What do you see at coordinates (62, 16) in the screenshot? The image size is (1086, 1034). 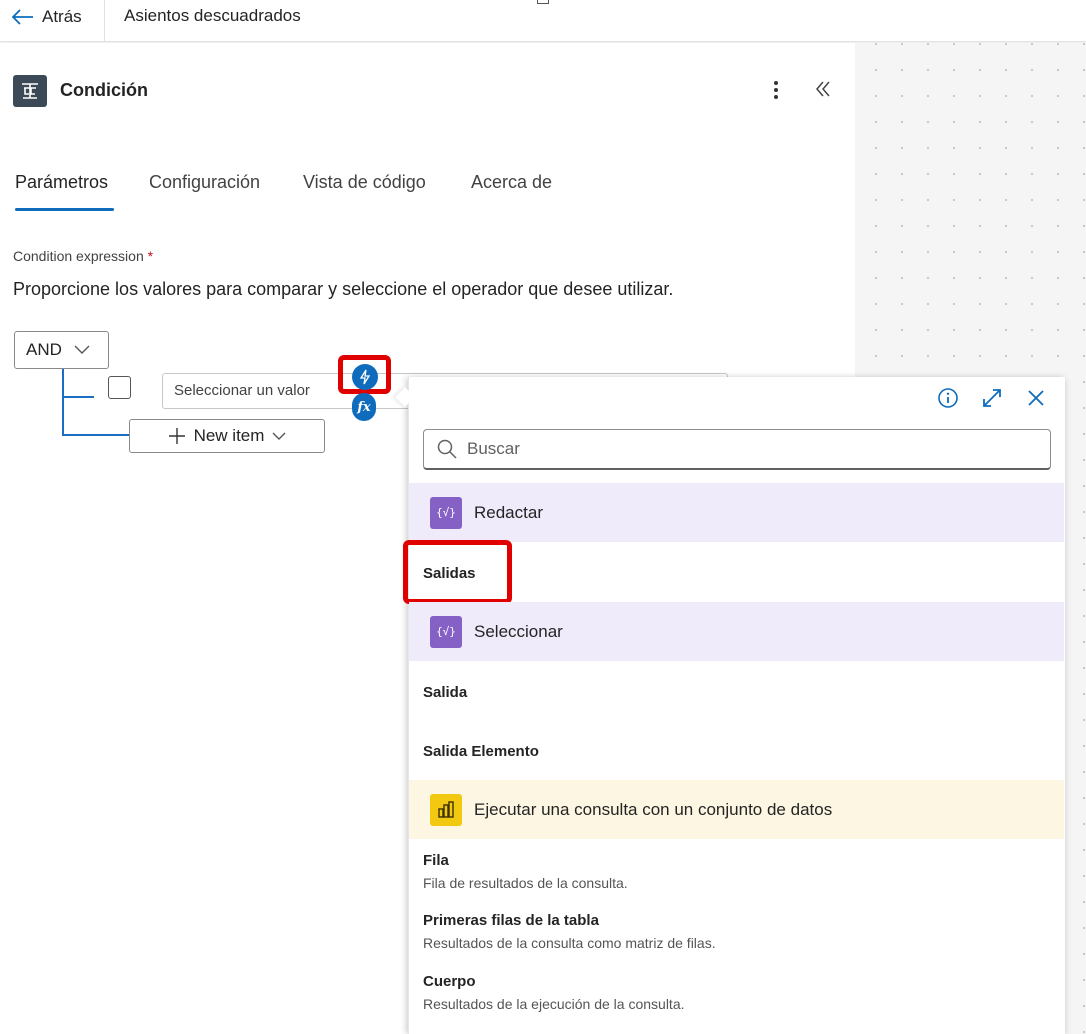 I see `back-label: Atrás` at bounding box center [62, 16].